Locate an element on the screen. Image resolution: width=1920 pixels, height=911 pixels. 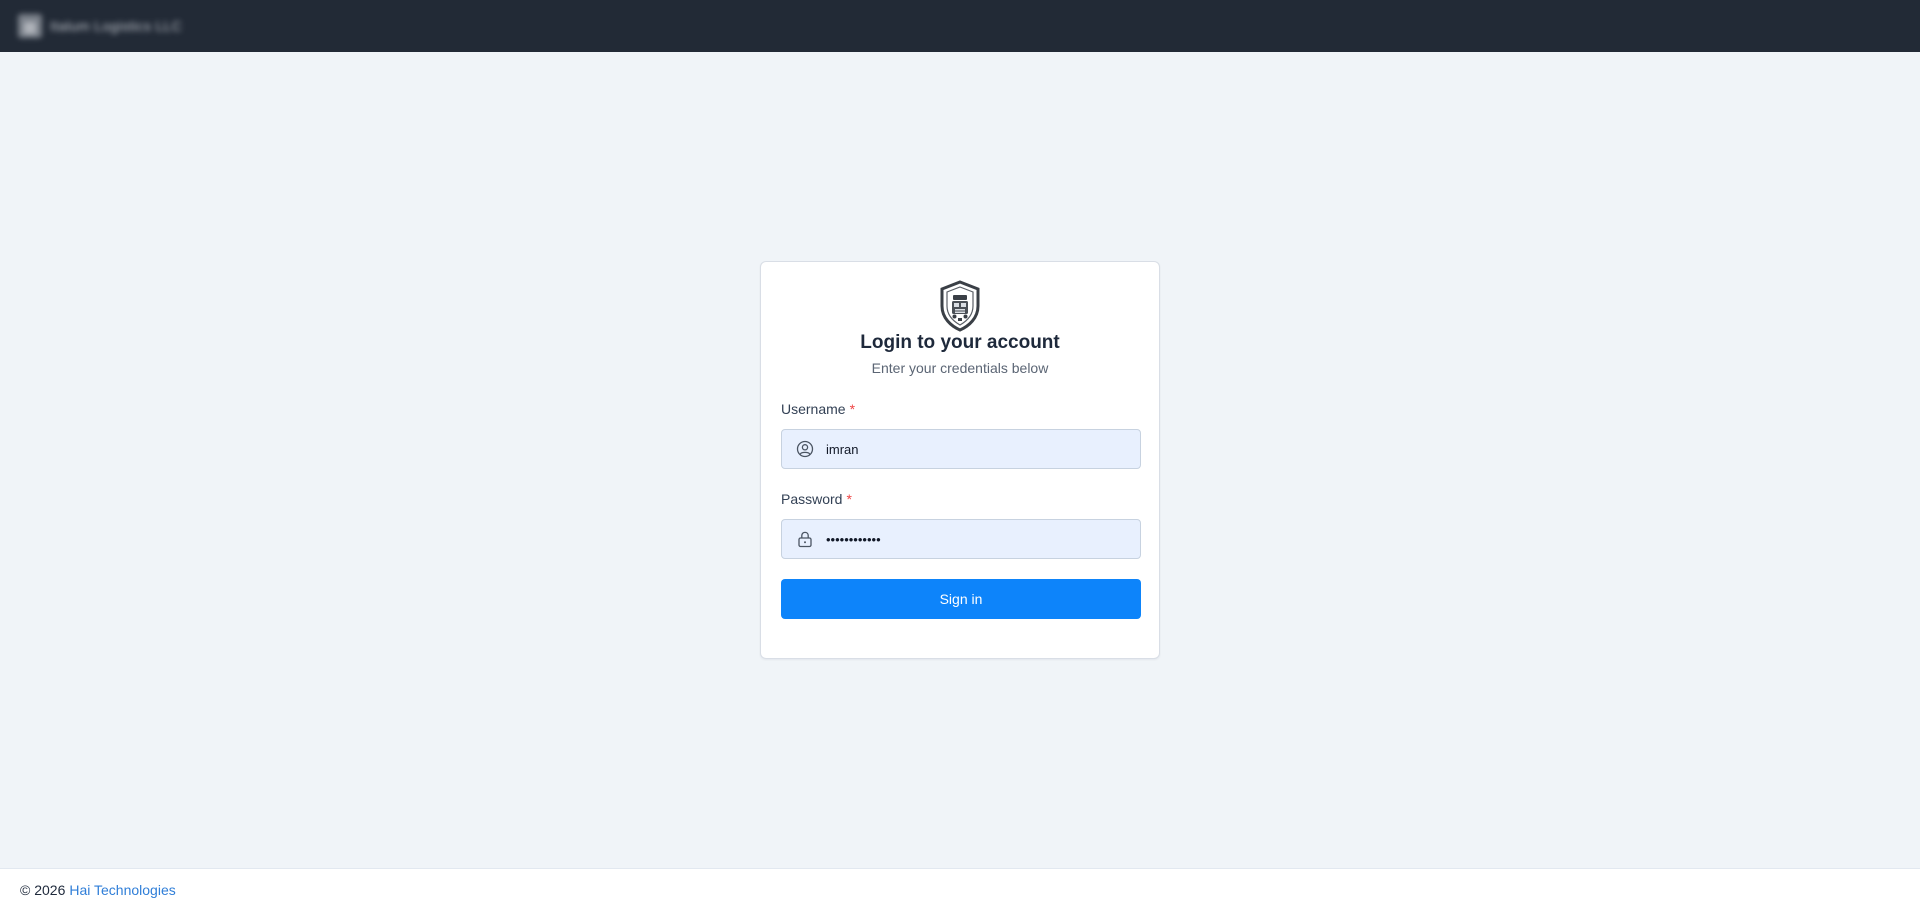
brand: Italum Logistics LLC is located at coordinates (100, 26).